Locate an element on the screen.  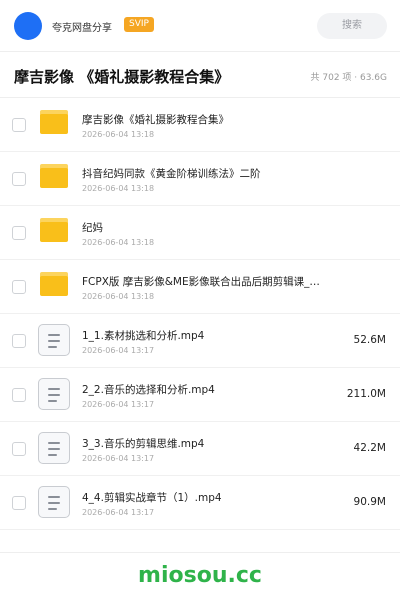
search-button: 搜索 is located at coordinates (352, 26).